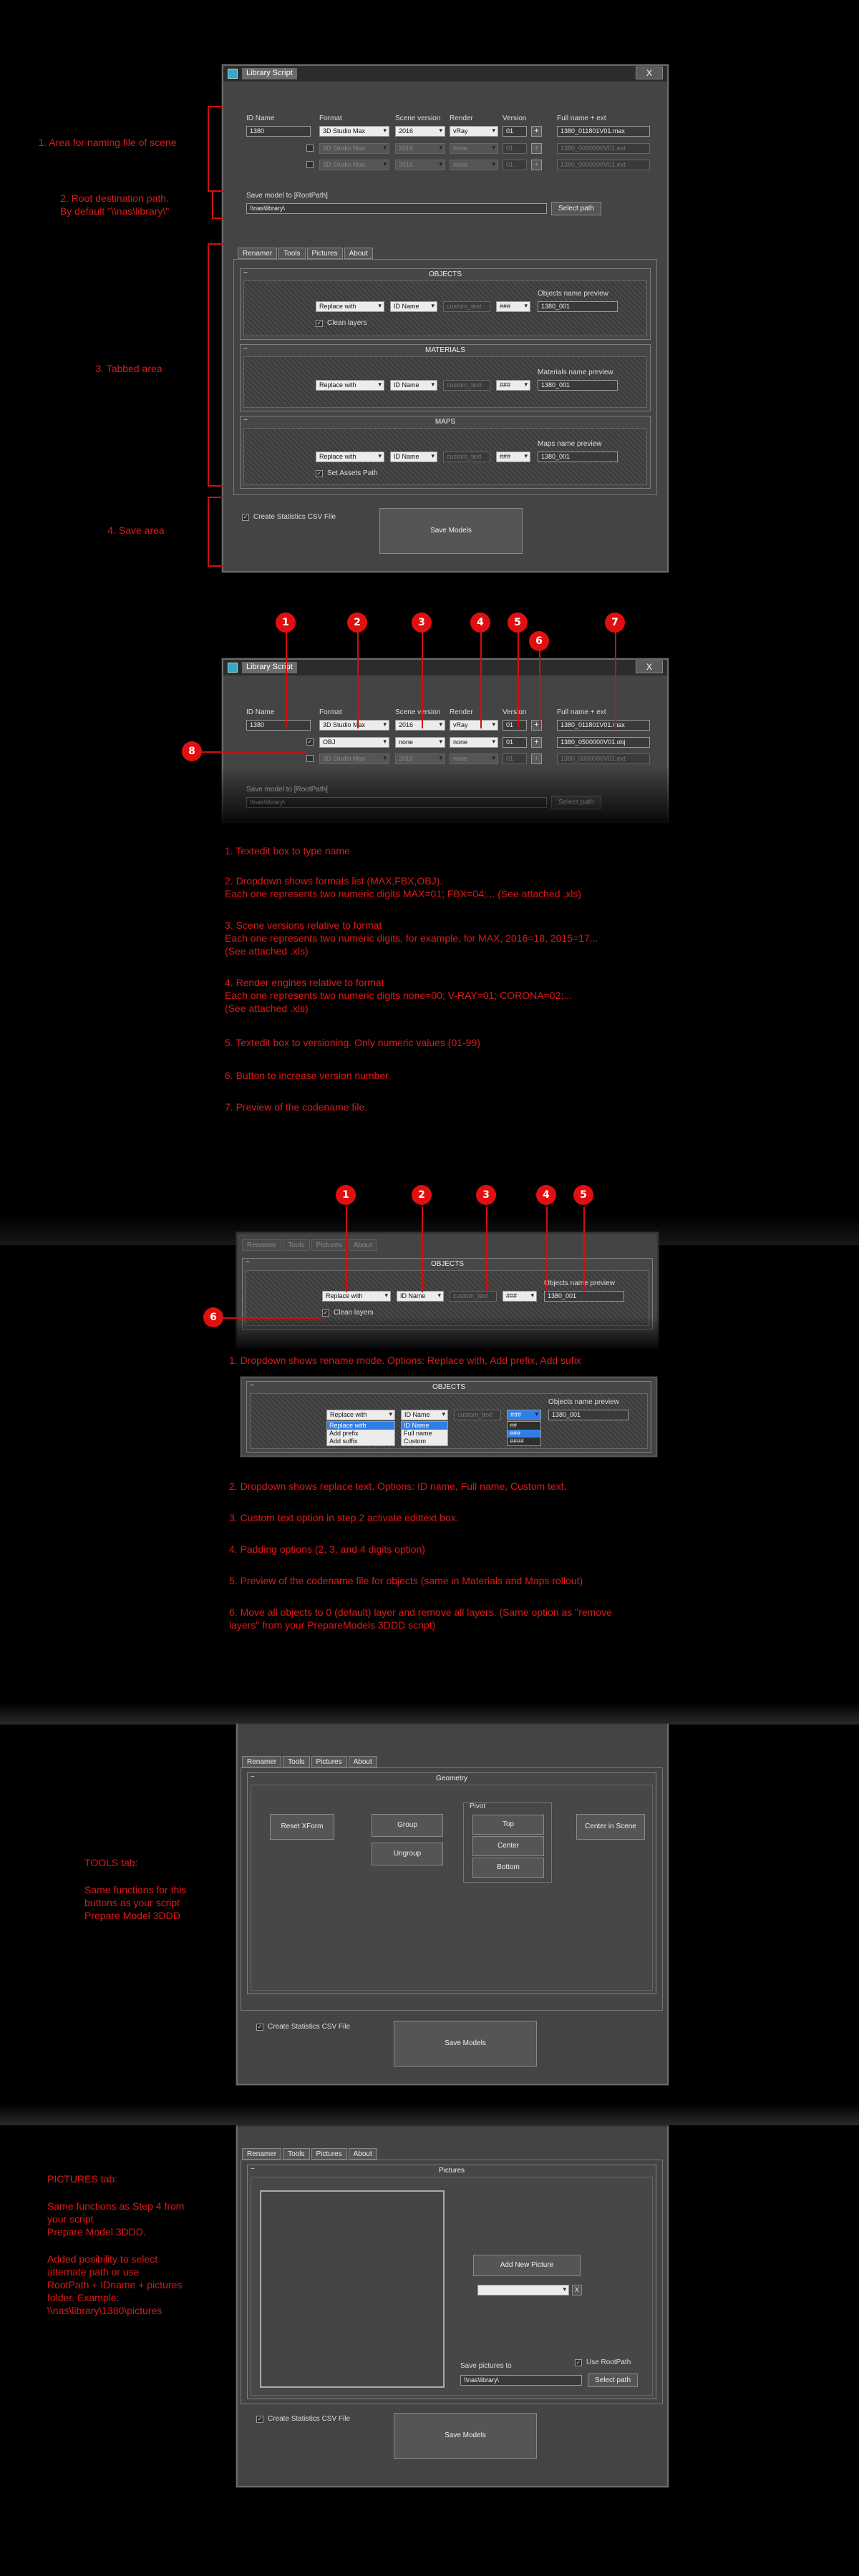 The width and height of the screenshot is (859, 2576). What do you see at coordinates (424, 1441) in the screenshot?
I see `option-custom: Custom` at bounding box center [424, 1441].